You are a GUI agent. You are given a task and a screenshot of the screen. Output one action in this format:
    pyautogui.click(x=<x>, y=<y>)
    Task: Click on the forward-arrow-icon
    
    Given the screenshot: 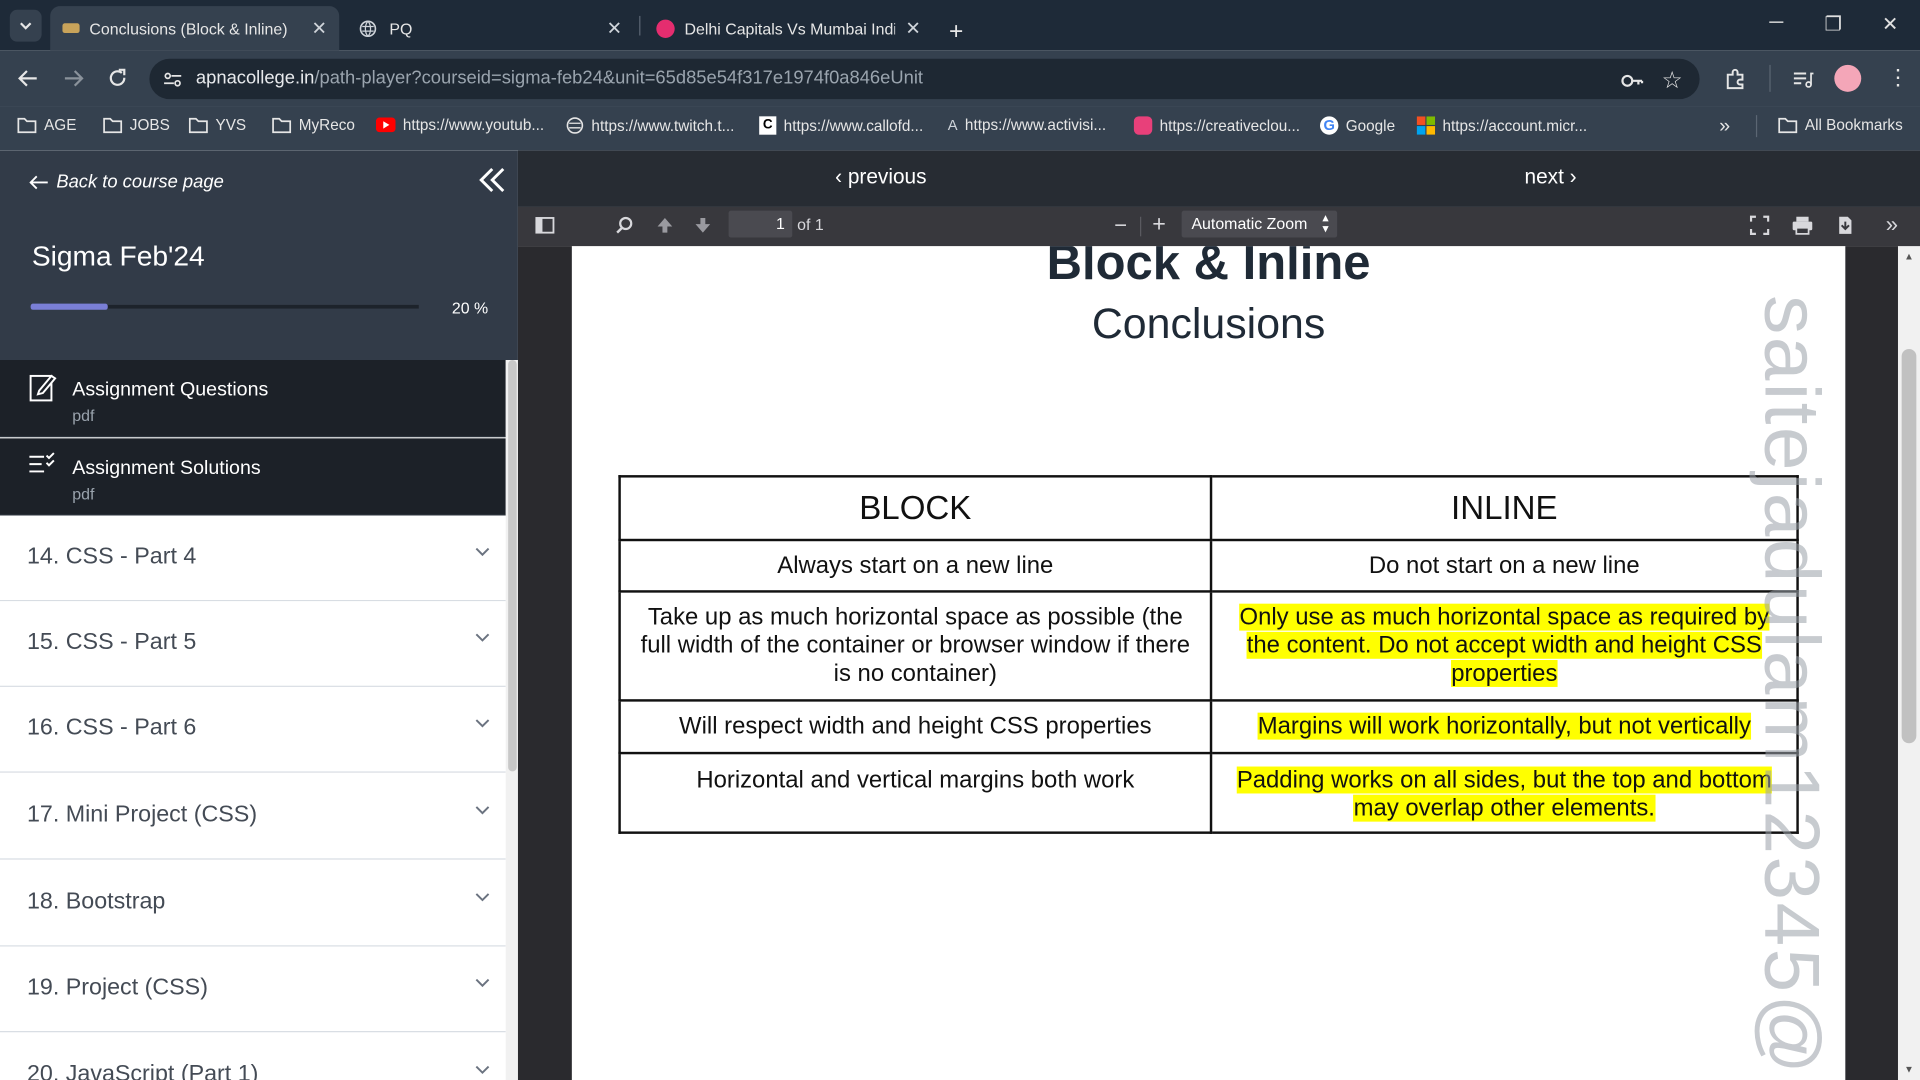 What is the action you would take?
    pyautogui.click(x=73, y=78)
    